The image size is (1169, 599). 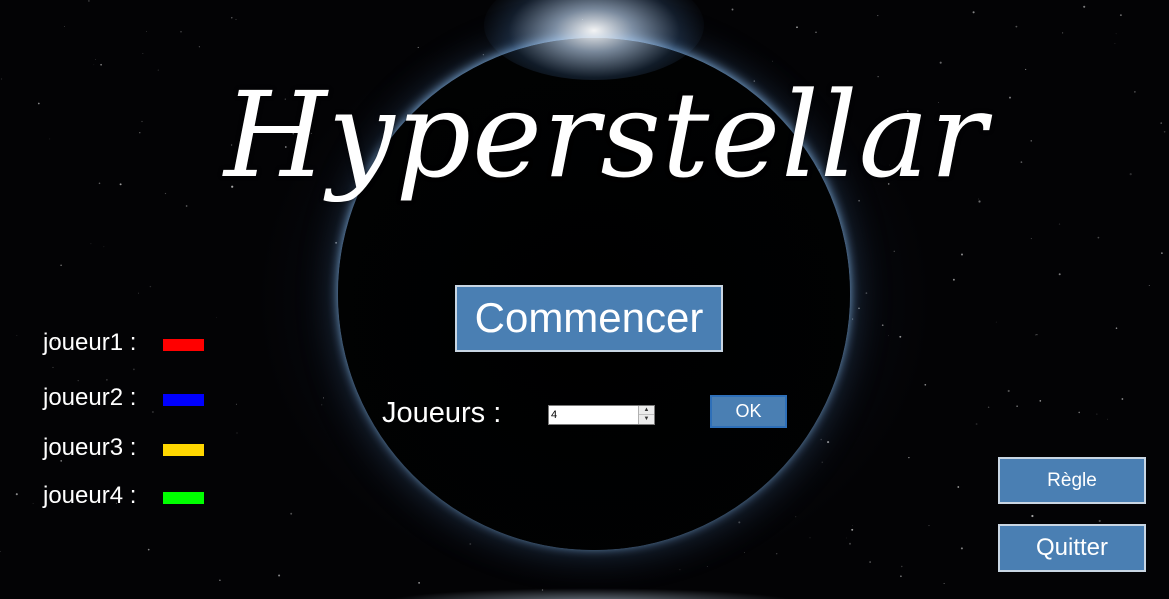 I want to click on player-1-color-swatch, so click(x=183, y=345).